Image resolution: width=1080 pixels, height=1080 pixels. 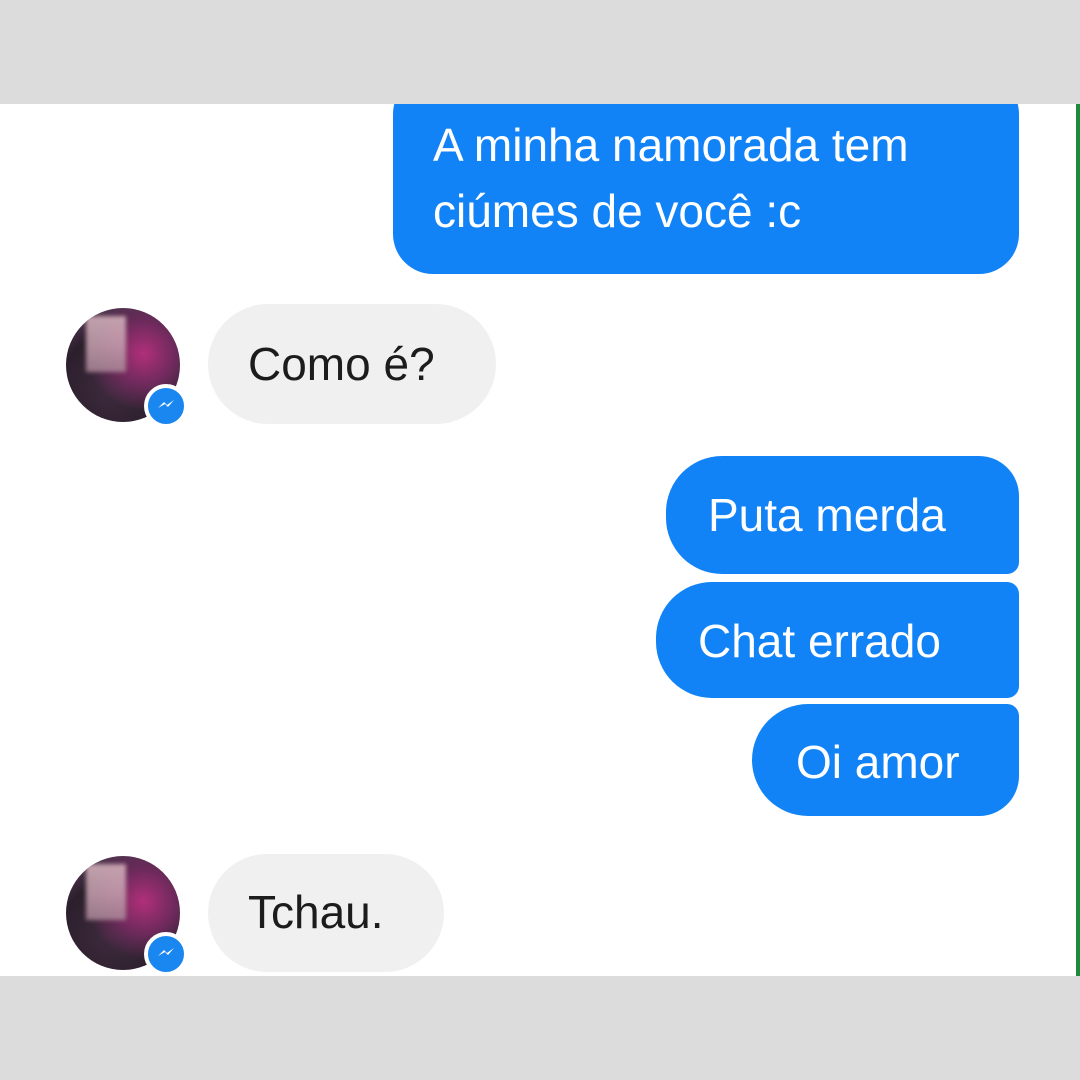 What do you see at coordinates (706, 189) in the screenshot?
I see `outgoing-message: A minha namorada tem ciúmes de você :c` at bounding box center [706, 189].